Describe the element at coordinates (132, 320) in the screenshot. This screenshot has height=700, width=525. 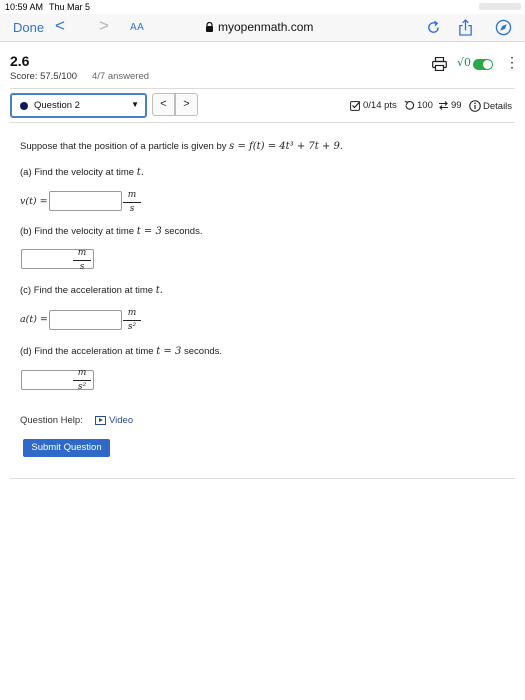
I see `part-c-unit: m s²` at that location.